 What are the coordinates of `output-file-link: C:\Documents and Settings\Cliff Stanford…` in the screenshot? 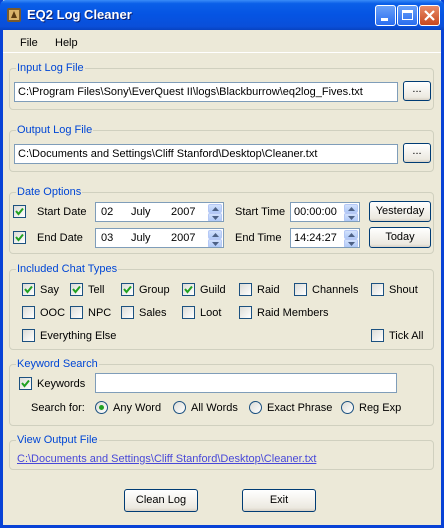 It's located at (166, 459).